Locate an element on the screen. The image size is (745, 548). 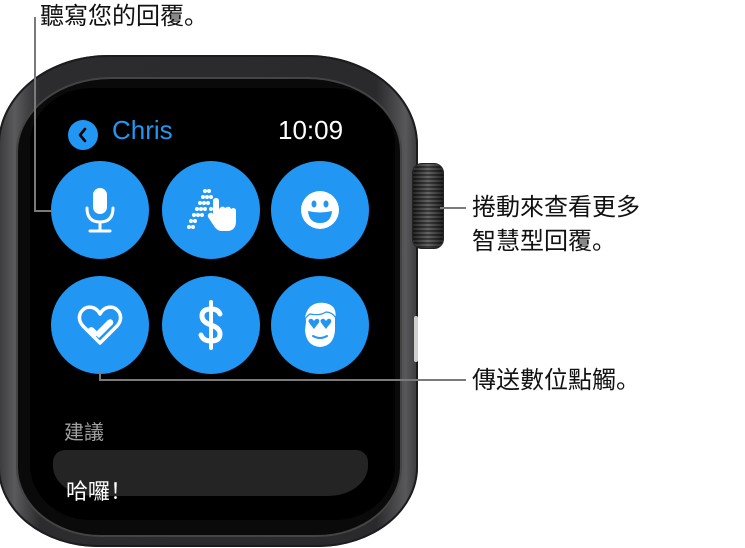
smiley-icon is located at coordinates (320, 210).